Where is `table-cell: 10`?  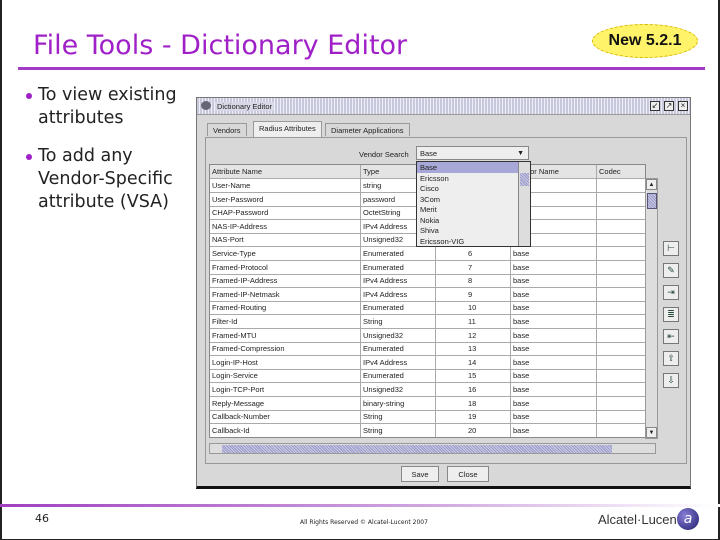
table-cell: 10 is located at coordinates (472, 308).